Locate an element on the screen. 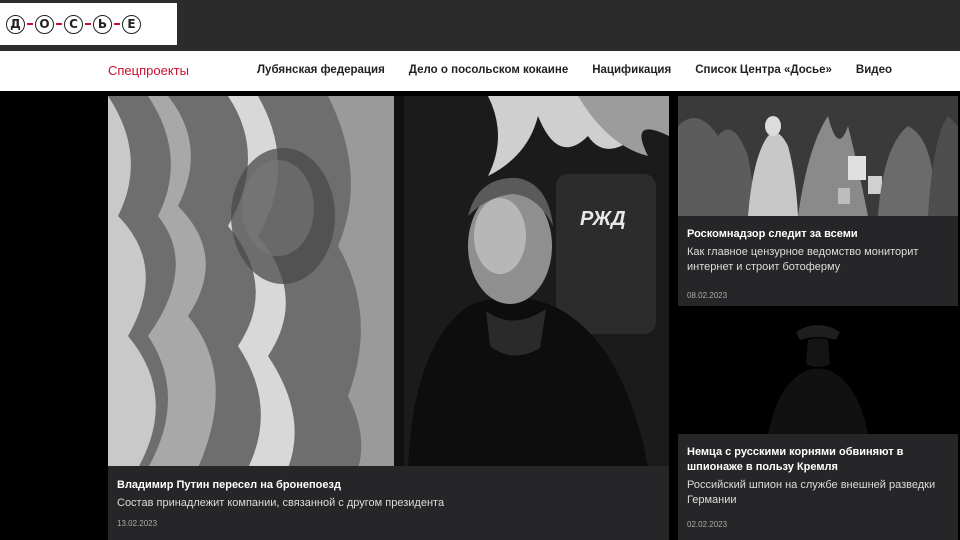 The image size is (960, 540). nav-link-center-list: Список Центра «Досье» is located at coordinates (763, 70).